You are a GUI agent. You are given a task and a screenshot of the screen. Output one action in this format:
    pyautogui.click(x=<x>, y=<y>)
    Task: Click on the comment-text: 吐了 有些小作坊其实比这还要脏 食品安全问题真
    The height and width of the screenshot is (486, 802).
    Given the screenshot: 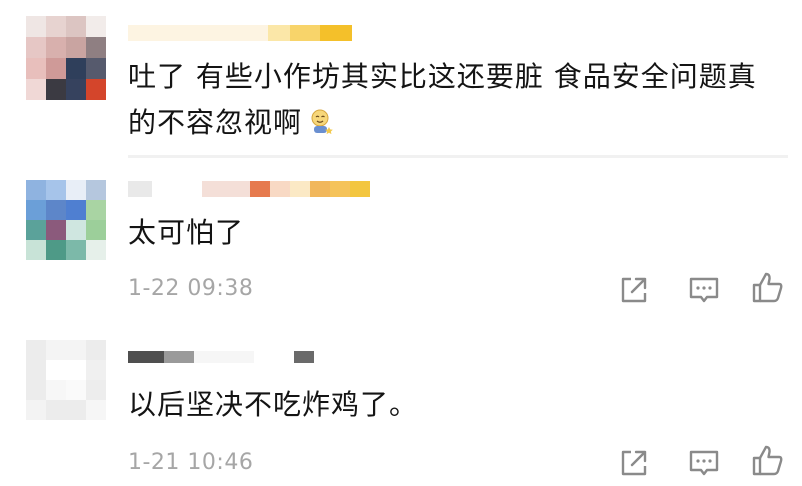 What is the action you would take?
    pyautogui.click(x=442, y=76)
    